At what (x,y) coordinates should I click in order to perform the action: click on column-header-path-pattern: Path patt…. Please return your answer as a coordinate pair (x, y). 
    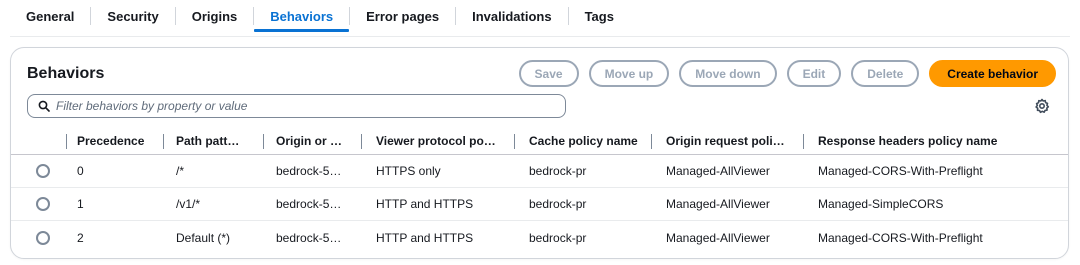
    Looking at the image, I should click on (207, 141).